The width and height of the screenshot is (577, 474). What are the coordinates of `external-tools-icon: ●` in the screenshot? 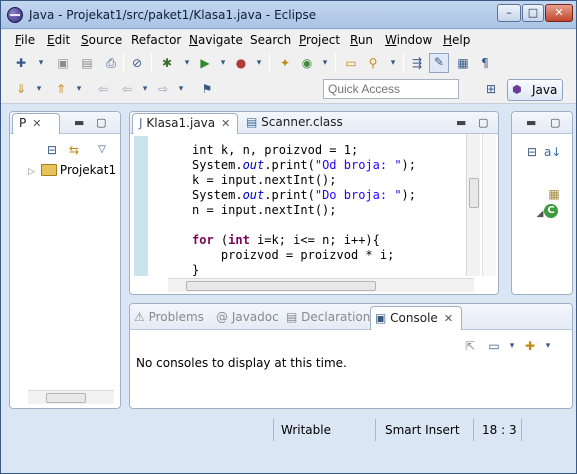 It's located at (241, 63).